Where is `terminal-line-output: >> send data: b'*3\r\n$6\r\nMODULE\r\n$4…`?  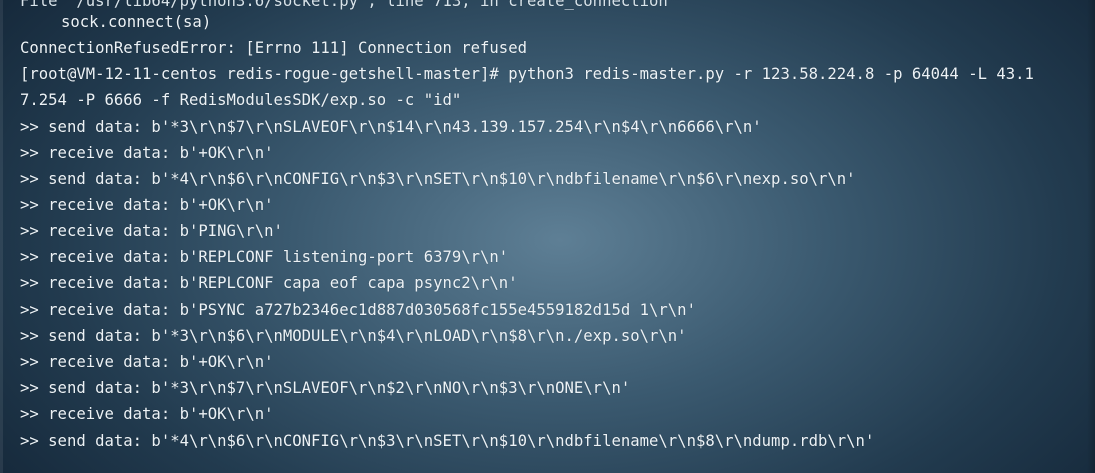
terminal-line-output: >> send data: b'*3\r\n$6\r\nMODULE\r\n$4… is located at coordinates (353, 336).